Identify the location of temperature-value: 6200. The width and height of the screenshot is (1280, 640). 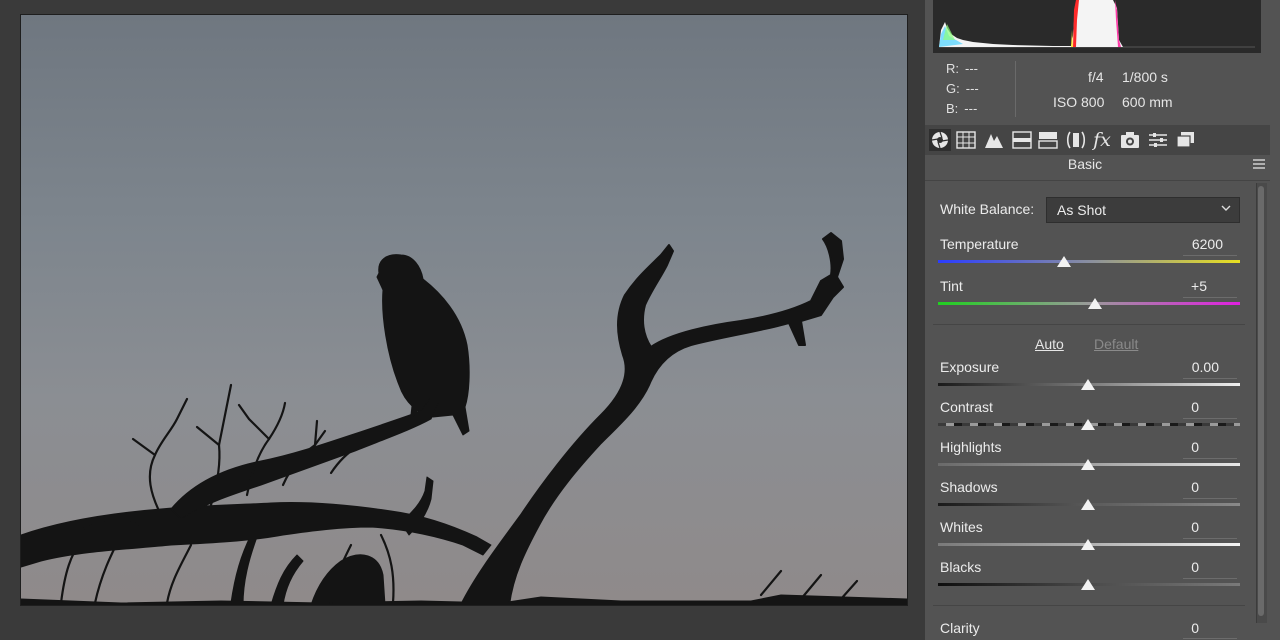
(1198, 244).